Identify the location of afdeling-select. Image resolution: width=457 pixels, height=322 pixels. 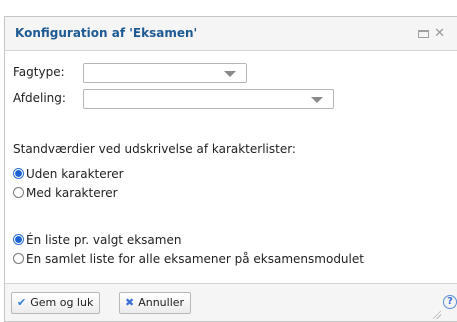
(208, 99).